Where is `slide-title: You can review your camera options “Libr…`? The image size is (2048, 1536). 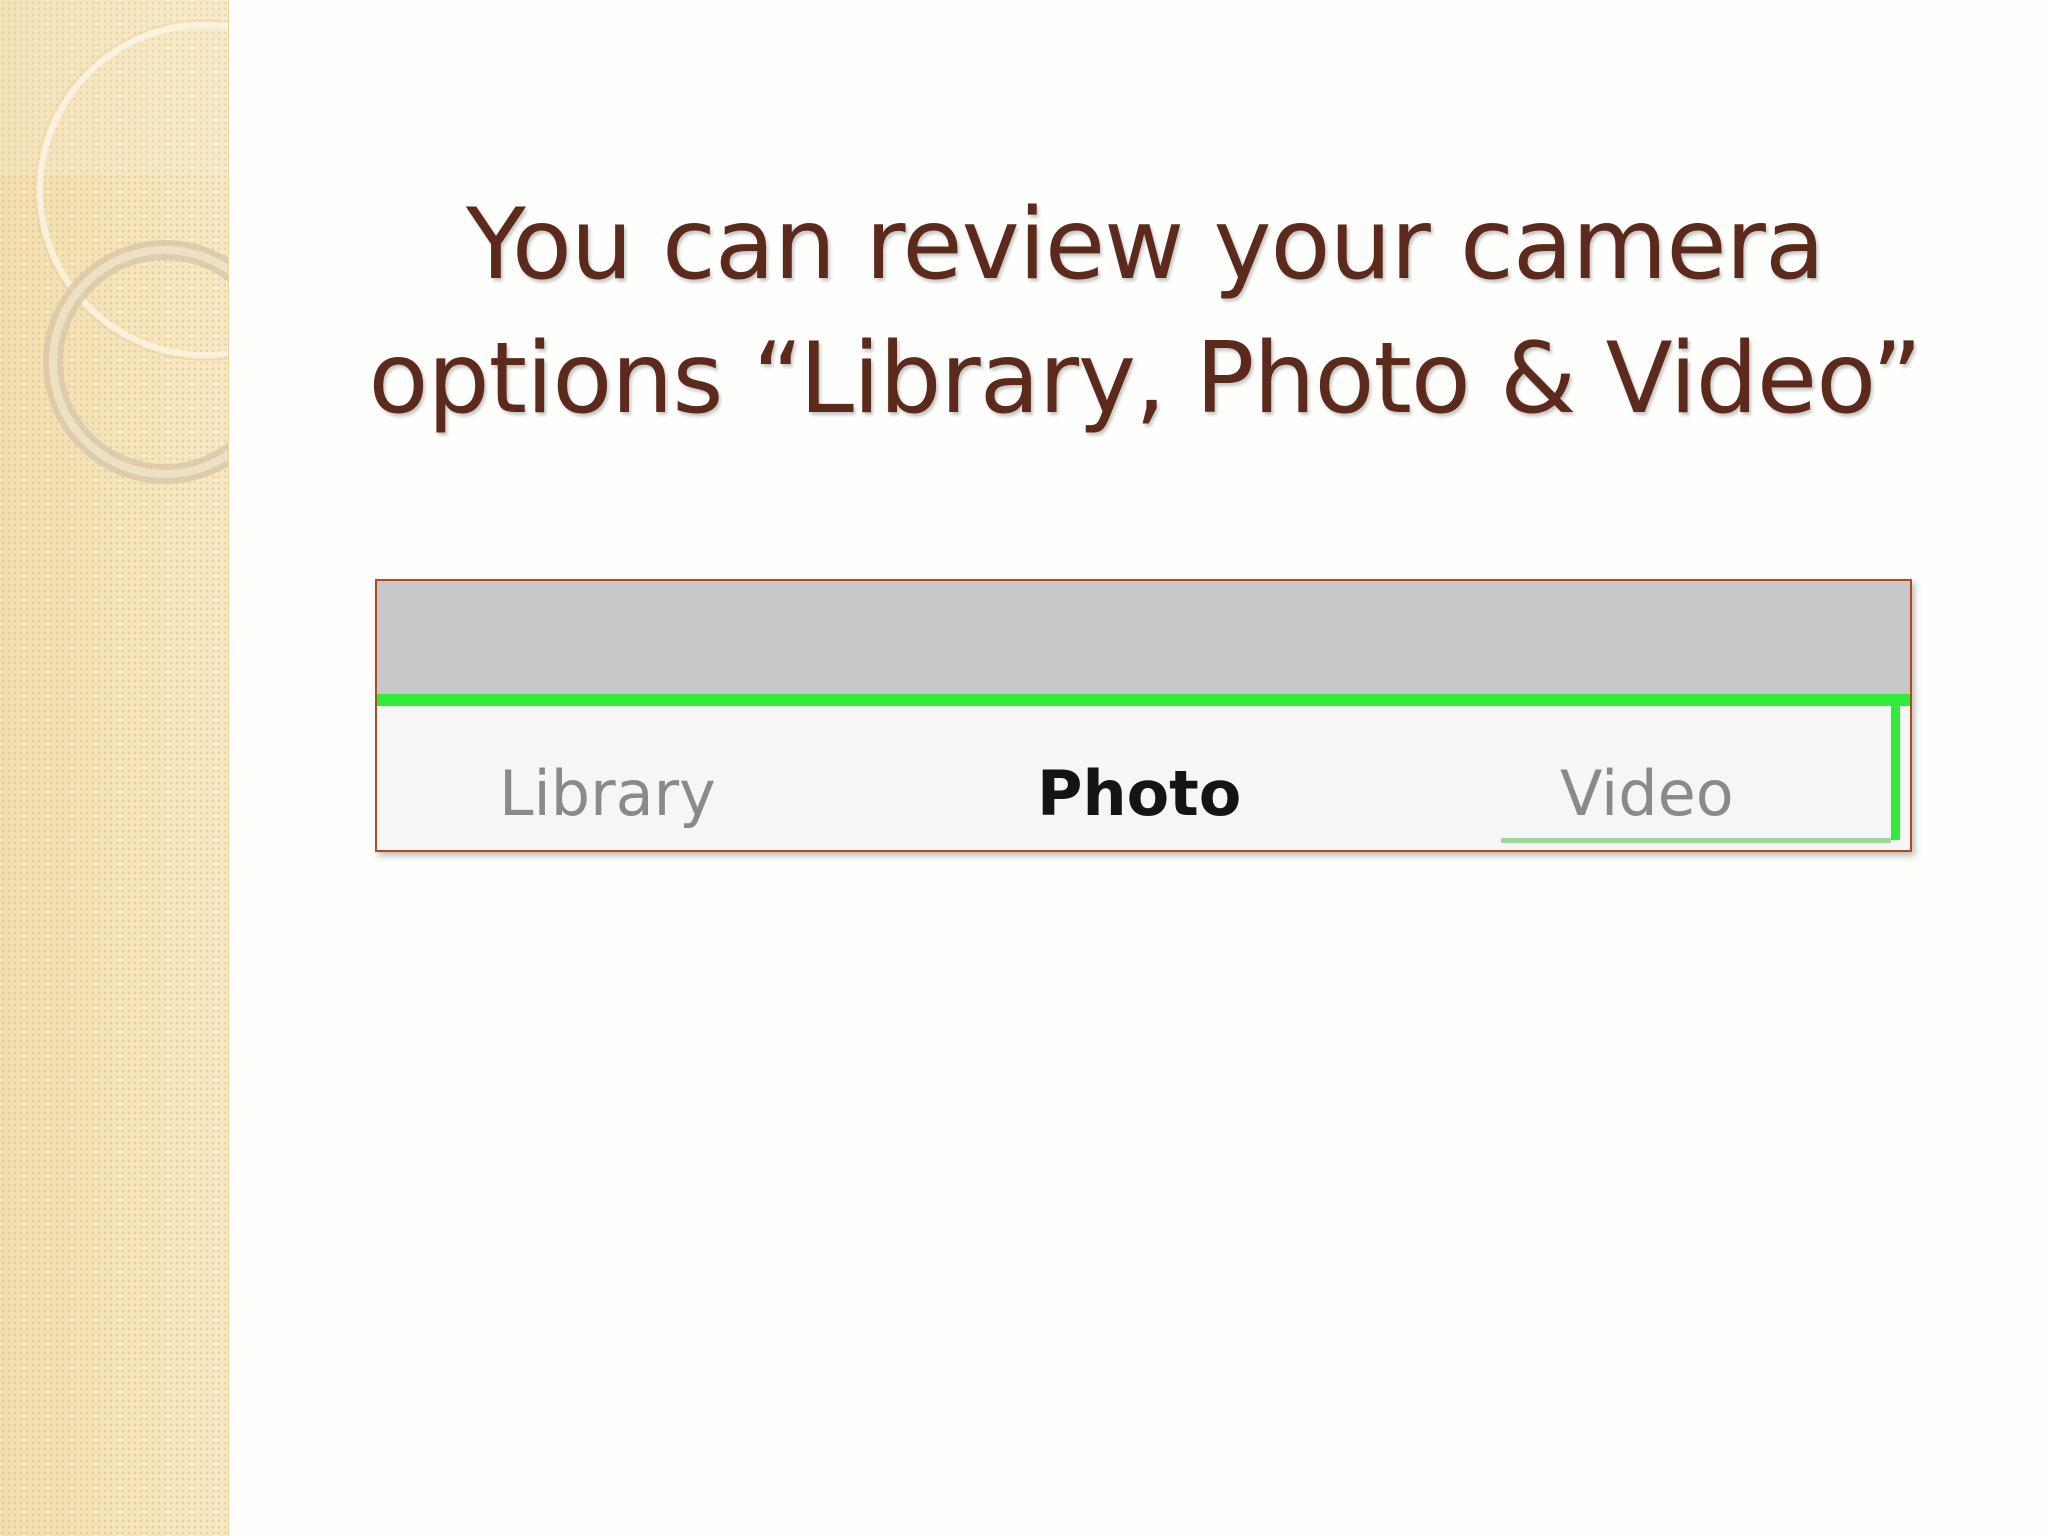 slide-title: You can review your camera options “Libr… is located at coordinates (1145, 312).